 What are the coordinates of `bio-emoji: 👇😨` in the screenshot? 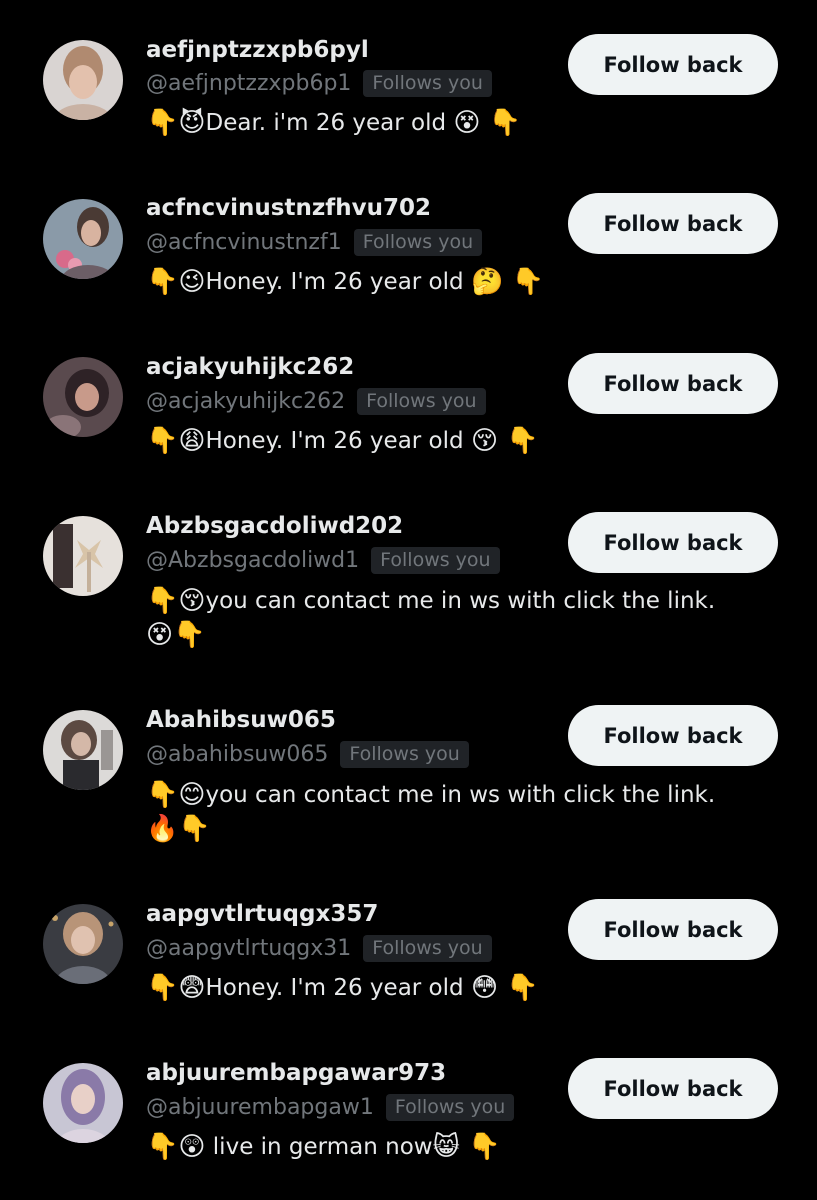 It's located at (176, 988).